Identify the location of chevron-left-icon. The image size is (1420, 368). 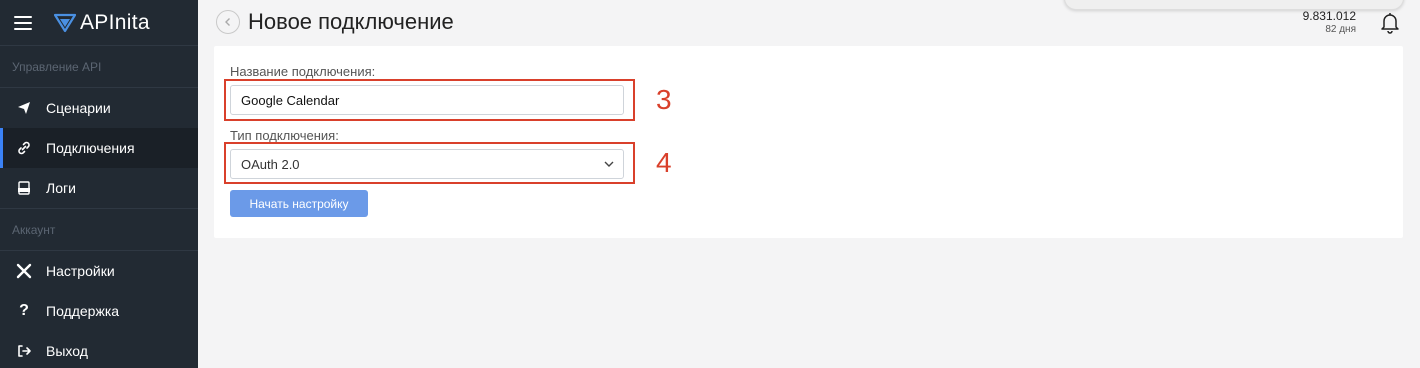
(227, 22).